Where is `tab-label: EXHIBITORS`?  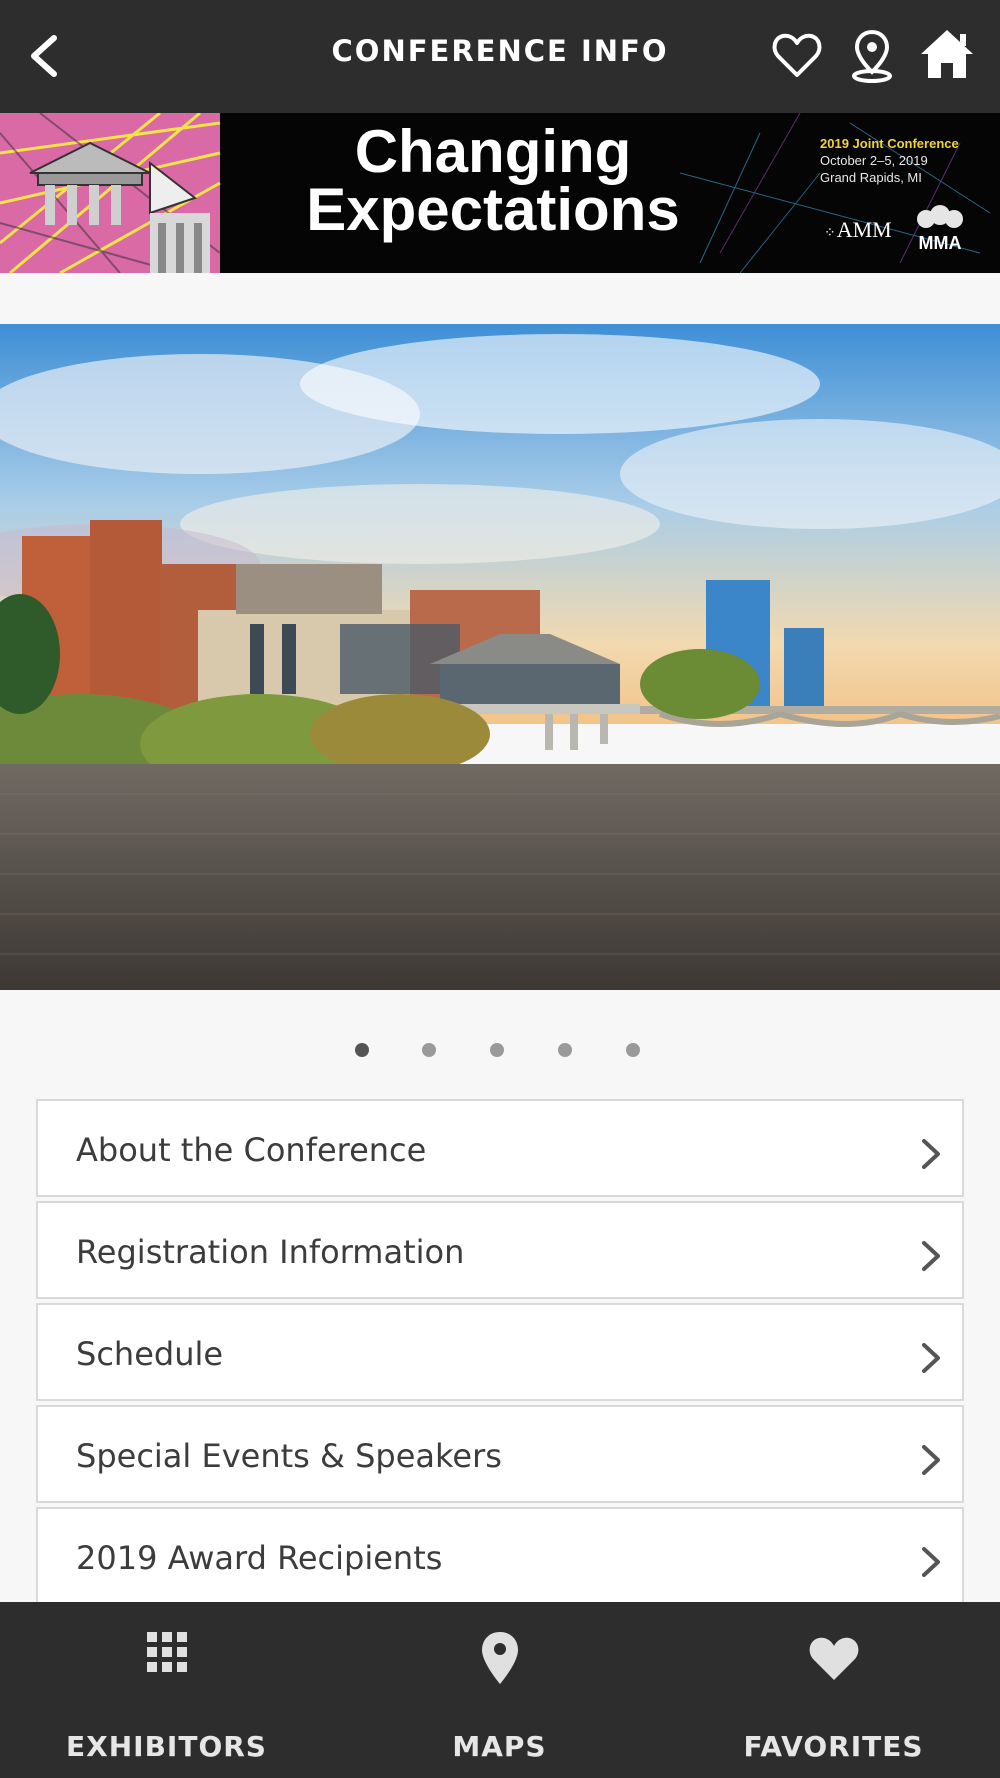 tab-label: EXHIBITORS is located at coordinates (166, 1746).